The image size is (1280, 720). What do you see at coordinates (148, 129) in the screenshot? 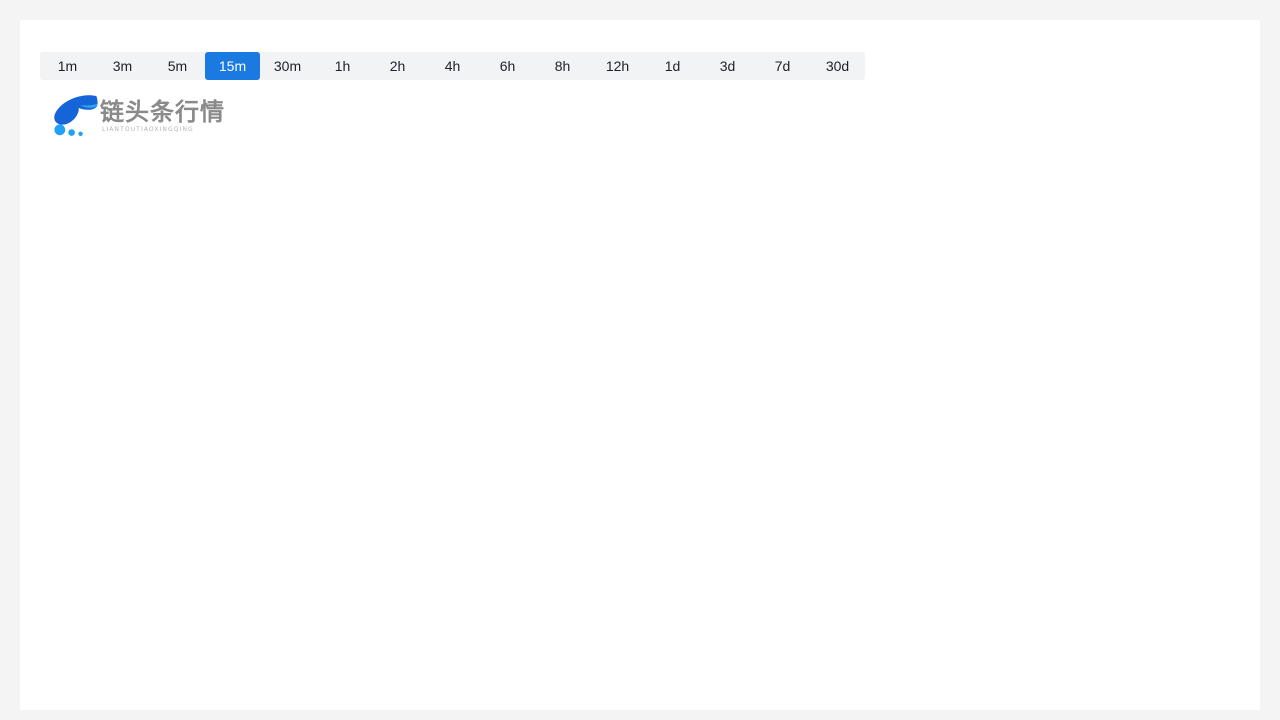
I see `logo-subtitle: LIANTOUTIAOXINGQING` at bounding box center [148, 129].